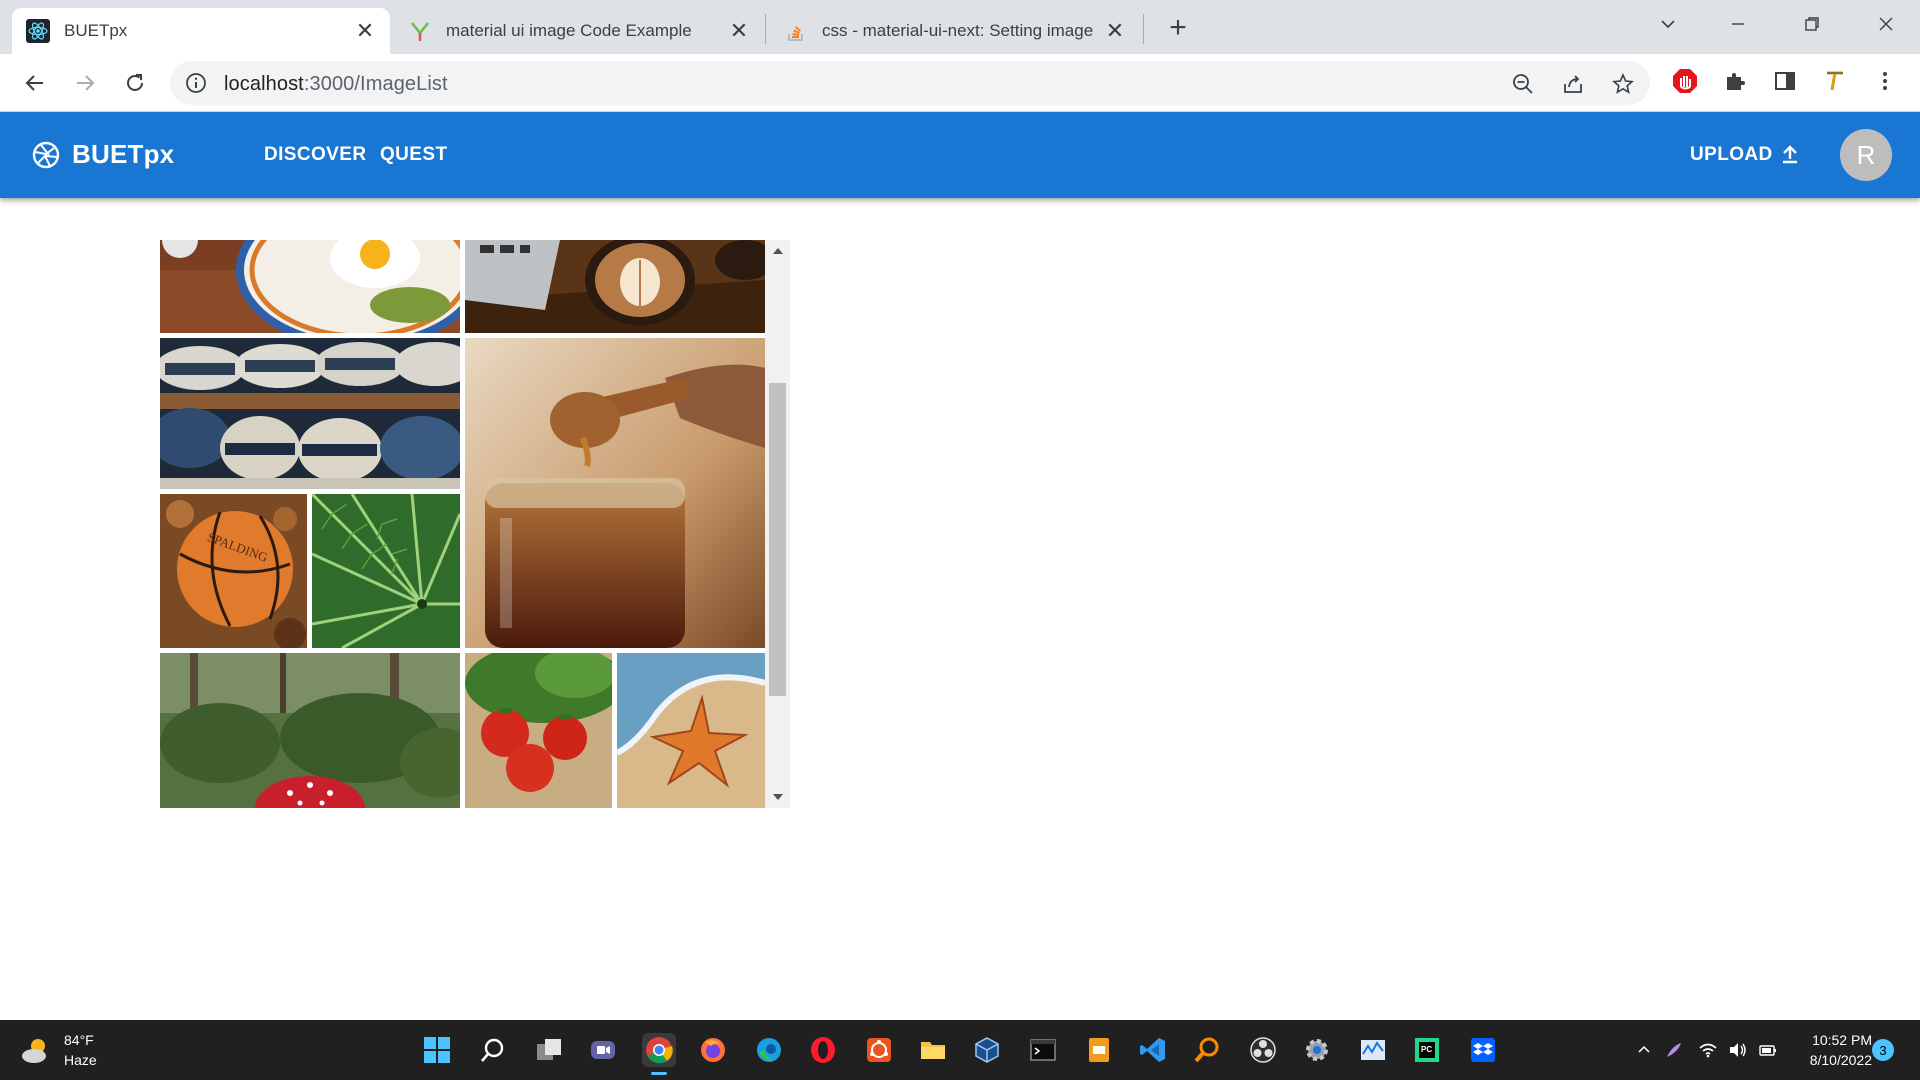  What do you see at coordinates (420, 31) in the screenshot?
I see `grepper-icon` at bounding box center [420, 31].